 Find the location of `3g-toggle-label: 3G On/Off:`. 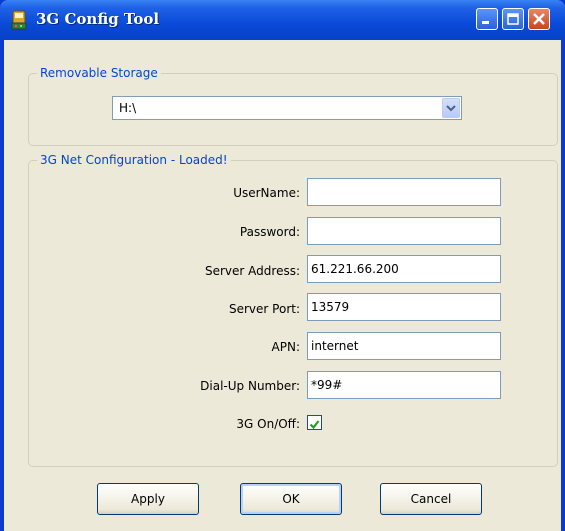

3g-toggle-label: 3G On/Off: is located at coordinates (268, 424).